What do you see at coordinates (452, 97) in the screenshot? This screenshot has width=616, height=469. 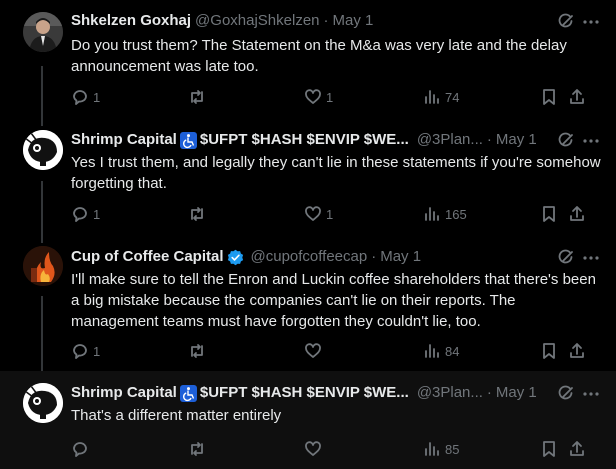 I see `views-count: 74` at bounding box center [452, 97].